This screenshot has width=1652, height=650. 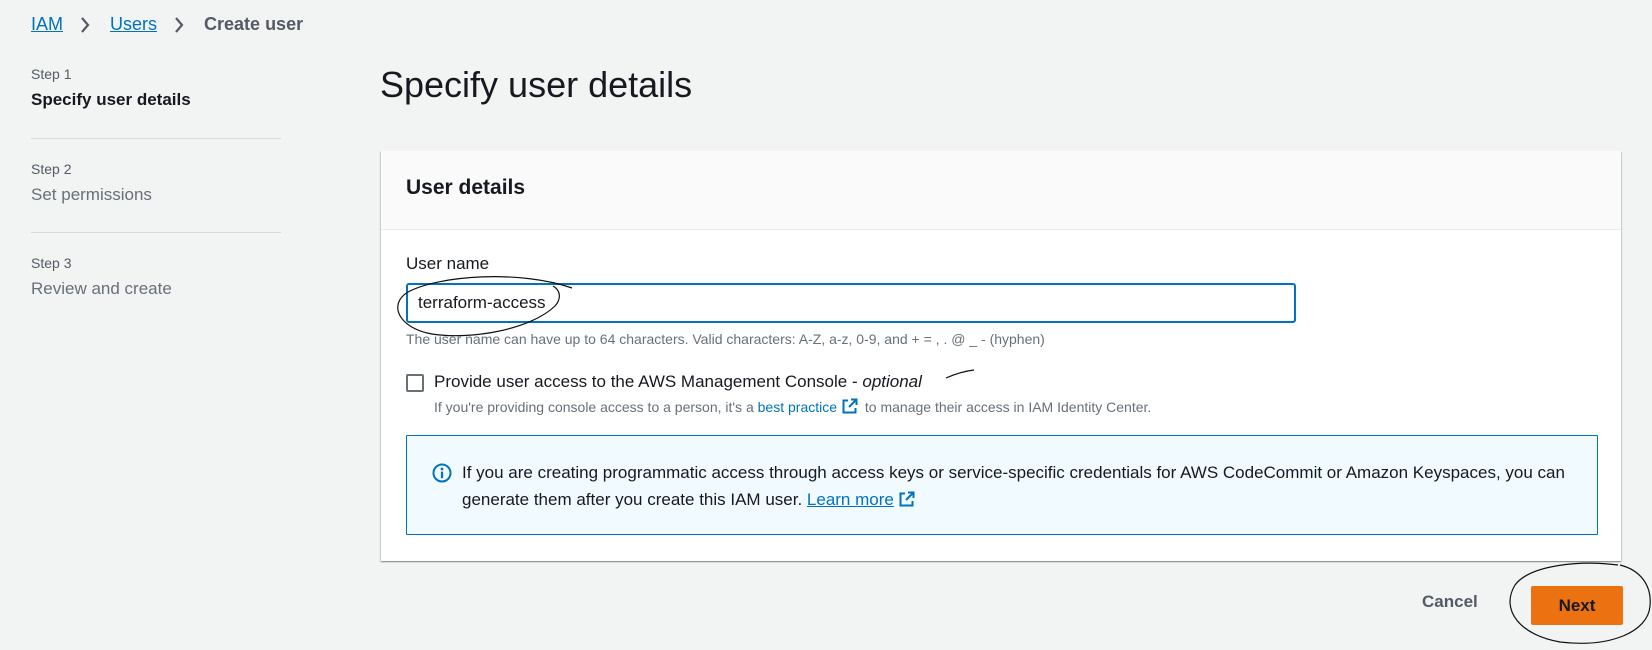 What do you see at coordinates (51, 169) in the screenshot?
I see `step-number: Step 2` at bounding box center [51, 169].